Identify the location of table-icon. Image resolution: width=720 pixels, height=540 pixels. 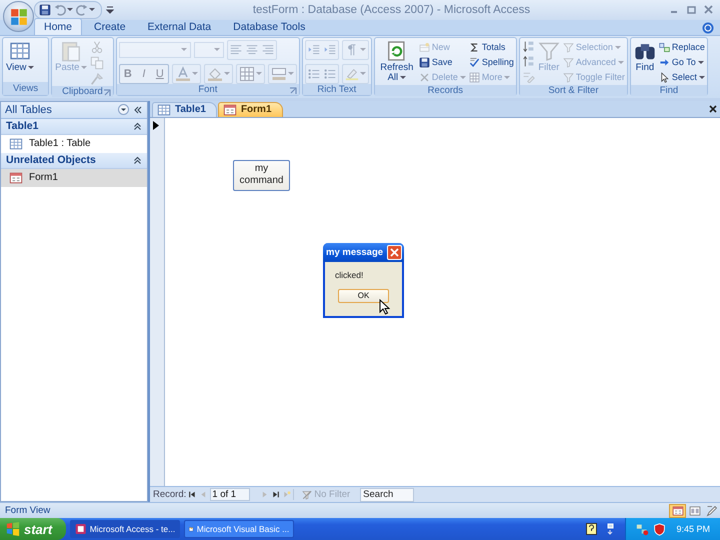
(16, 143).